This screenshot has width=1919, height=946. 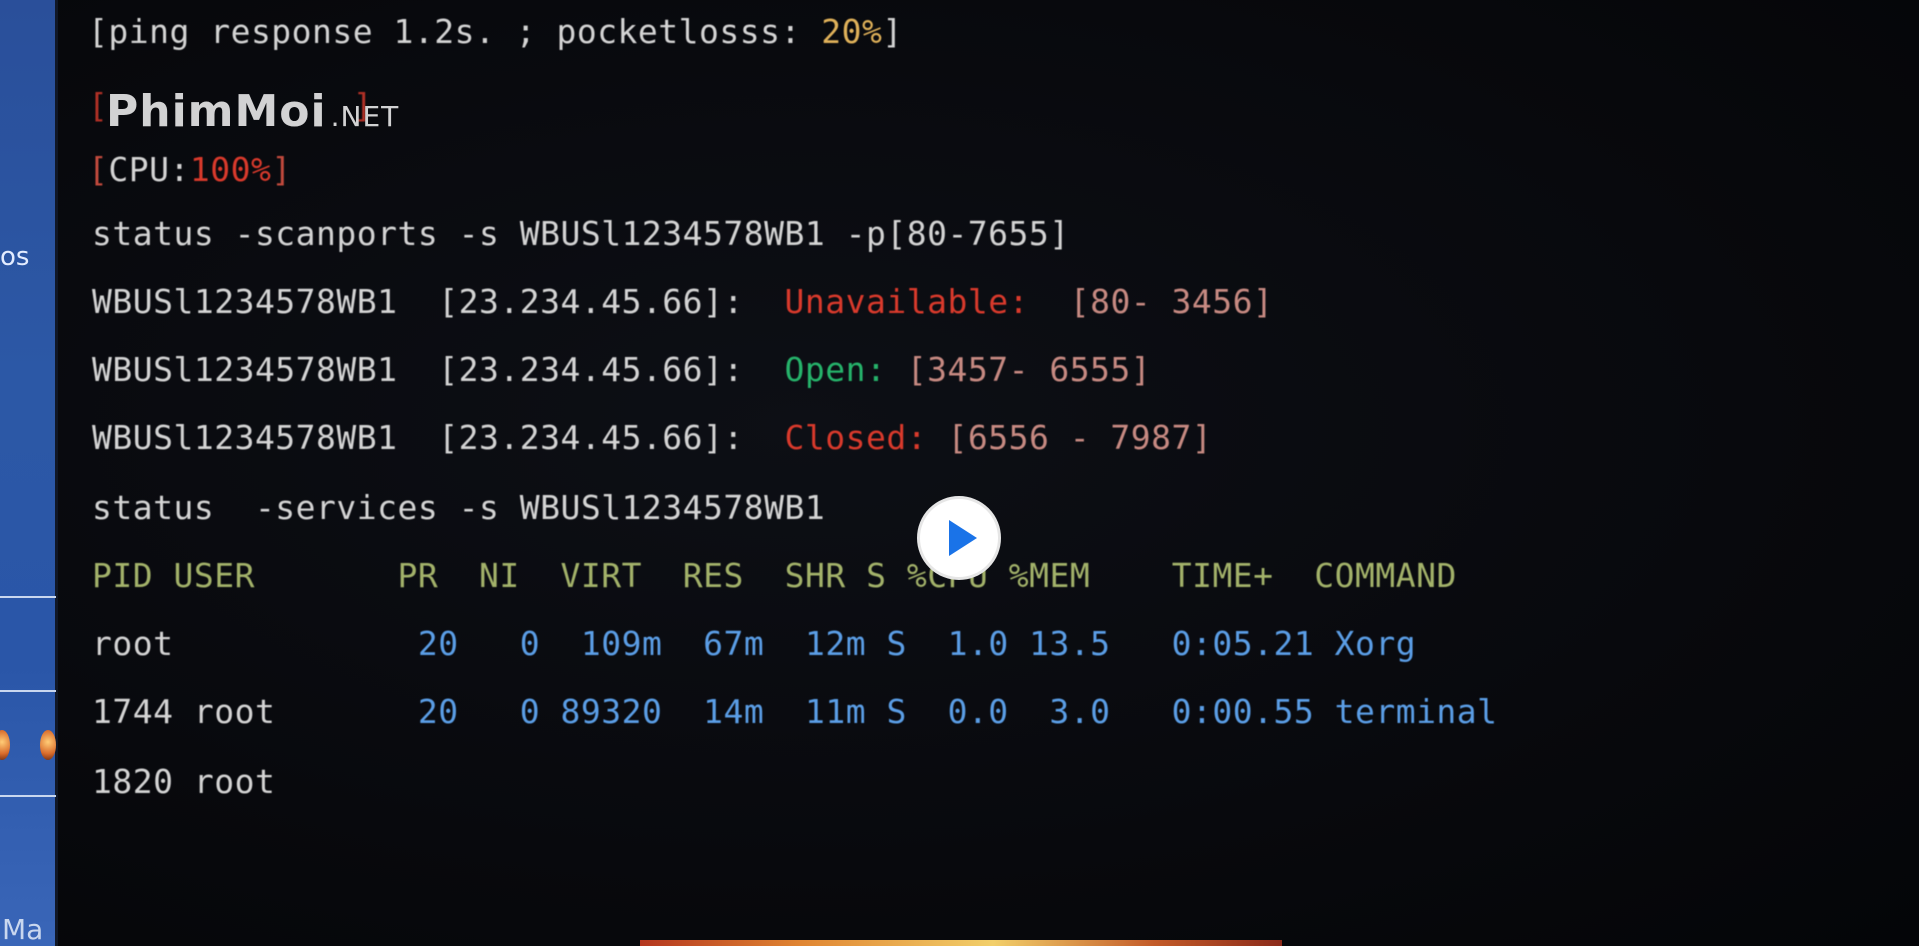 What do you see at coordinates (835, 643) in the screenshot?
I see `process-shr: 12m` at bounding box center [835, 643].